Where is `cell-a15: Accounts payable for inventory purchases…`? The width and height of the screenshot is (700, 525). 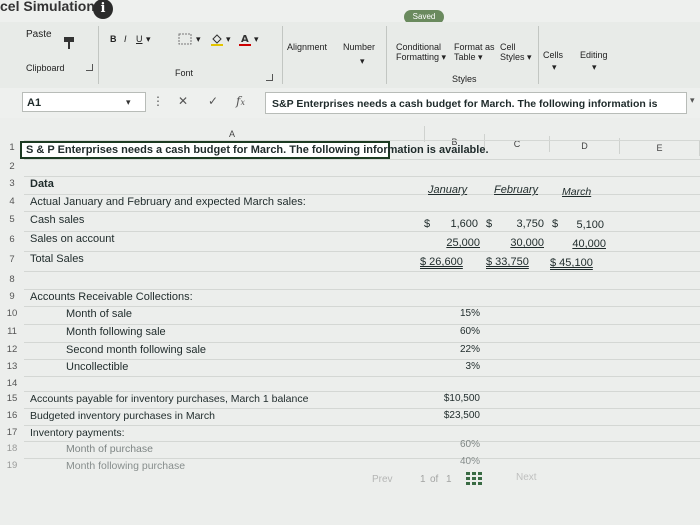
cell-a15: Accounts payable for inventory purchases… is located at coordinates (169, 399).